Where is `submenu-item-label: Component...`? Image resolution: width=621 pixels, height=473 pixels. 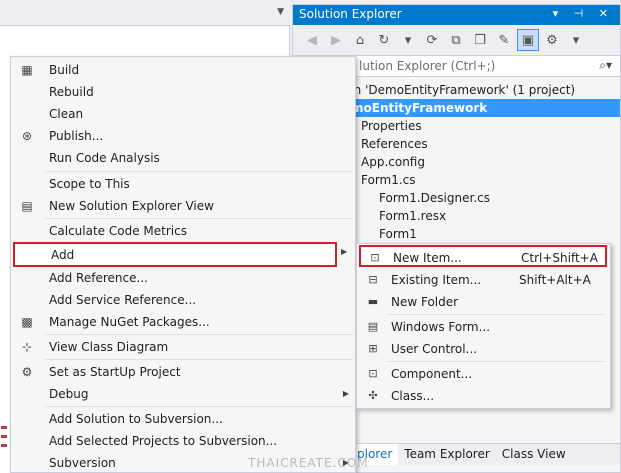 submenu-item-label: Component... is located at coordinates (432, 374).